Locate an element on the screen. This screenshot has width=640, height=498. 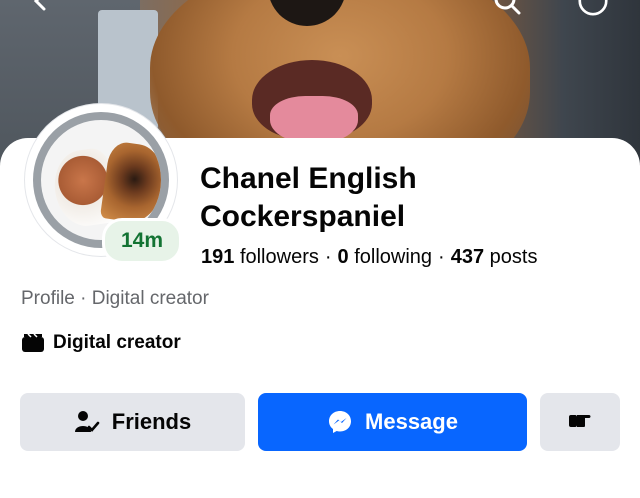
cover-dog-tongue is located at coordinates (314, 120).